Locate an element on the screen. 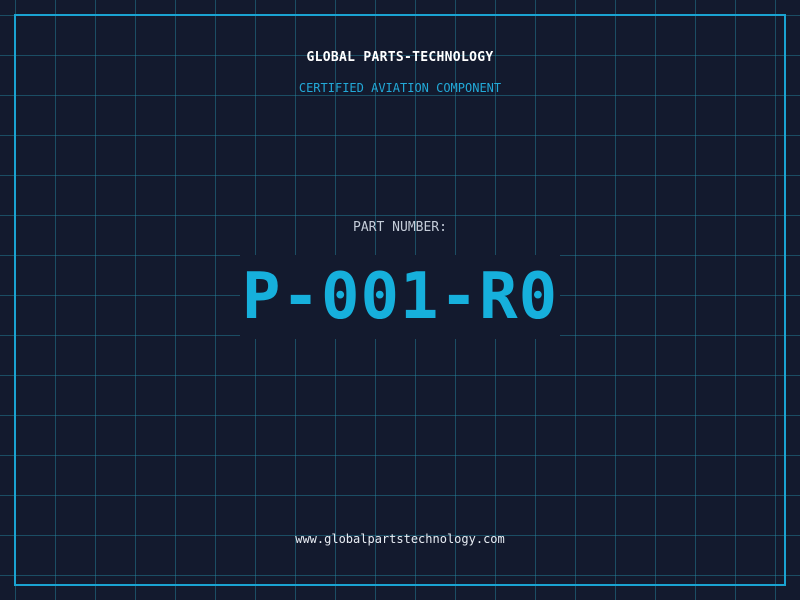  part-number-container: P-001-R0 is located at coordinates (400, 297).